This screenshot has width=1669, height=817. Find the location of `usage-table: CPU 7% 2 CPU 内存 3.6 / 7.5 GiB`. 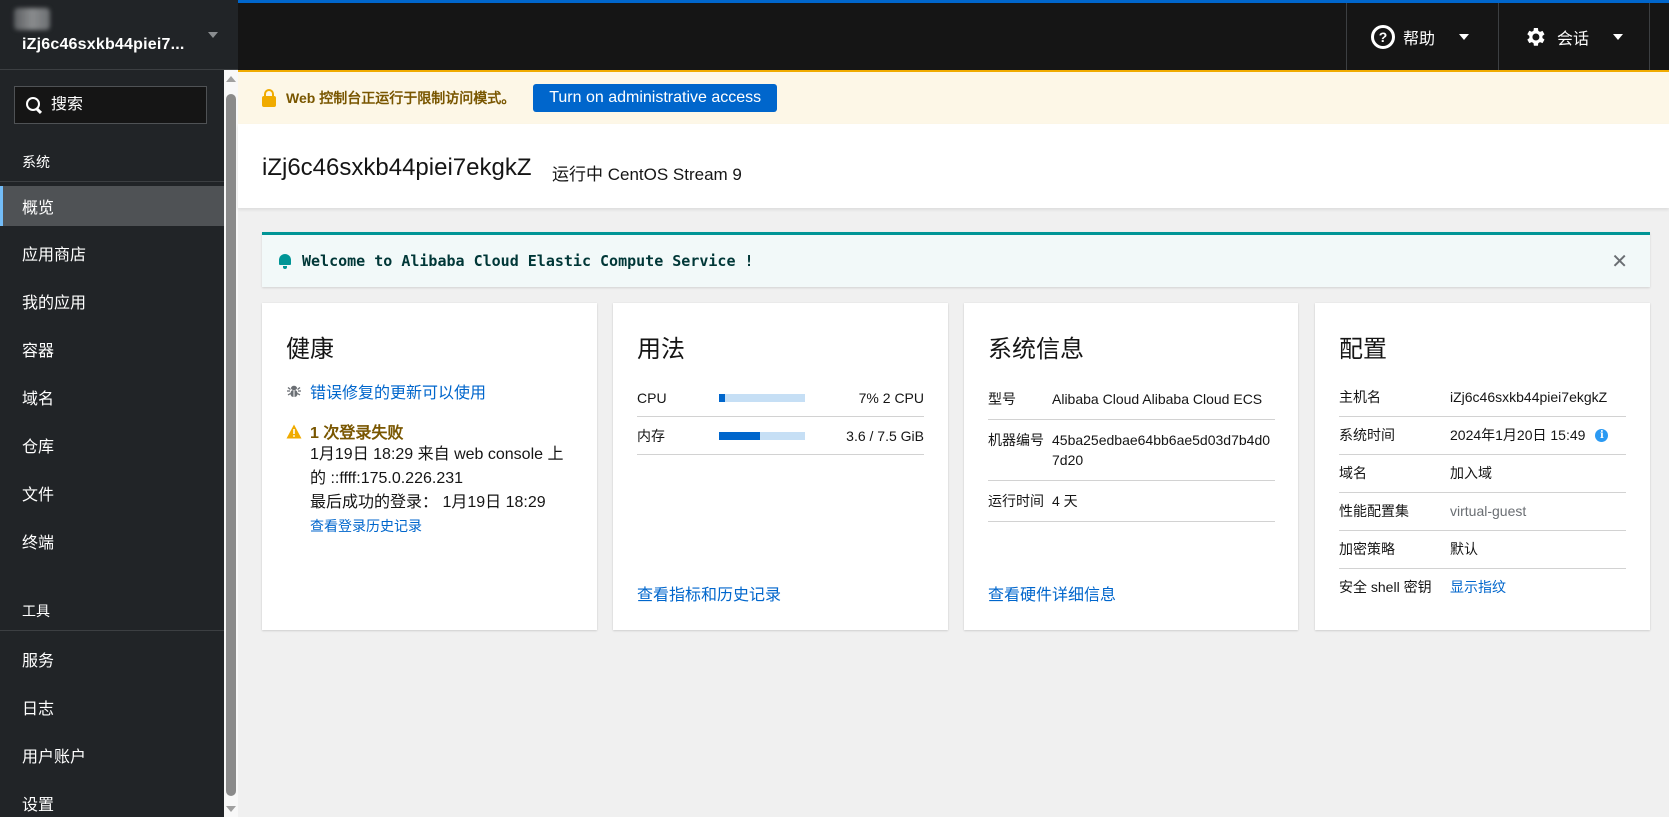

usage-table: CPU 7% 2 CPU 内存 3.6 / 7.5 GiB is located at coordinates (780, 417).